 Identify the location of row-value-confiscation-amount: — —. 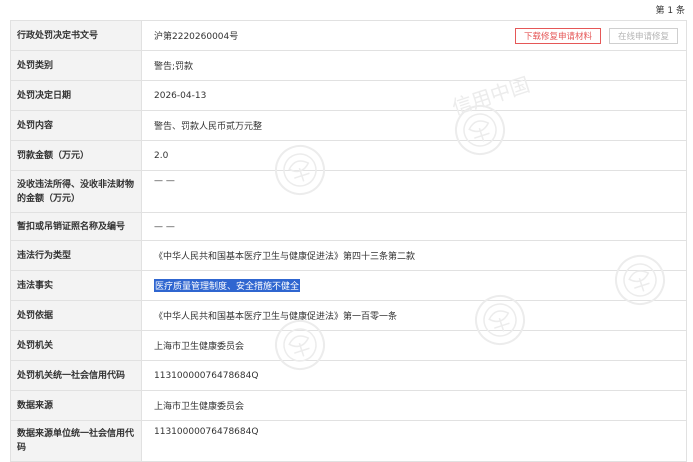
(414, 191).